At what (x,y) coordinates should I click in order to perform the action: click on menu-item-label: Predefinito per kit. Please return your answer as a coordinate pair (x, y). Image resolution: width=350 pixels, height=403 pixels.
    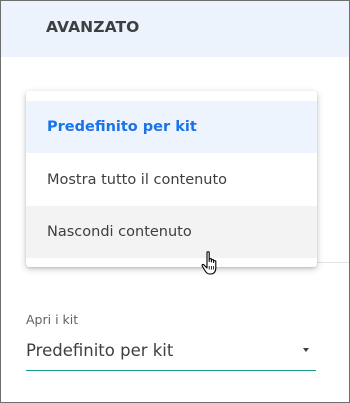
    Looking at the image, I should click on (122, 127).